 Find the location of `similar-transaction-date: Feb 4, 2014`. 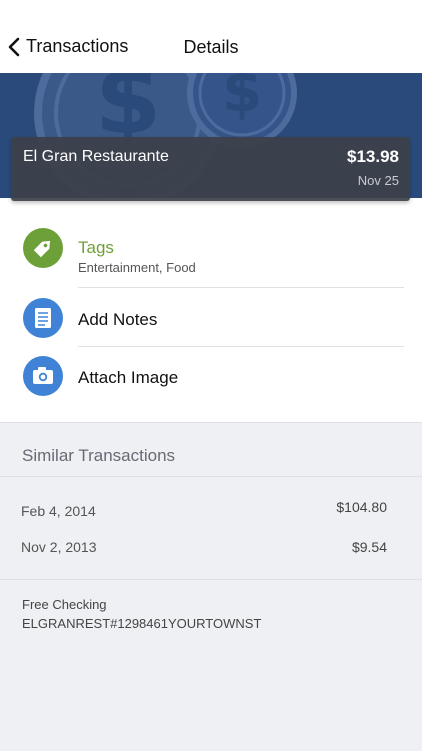

similar-transaction-date: Feb 4, 2014 is located at coordinates (58, 511).